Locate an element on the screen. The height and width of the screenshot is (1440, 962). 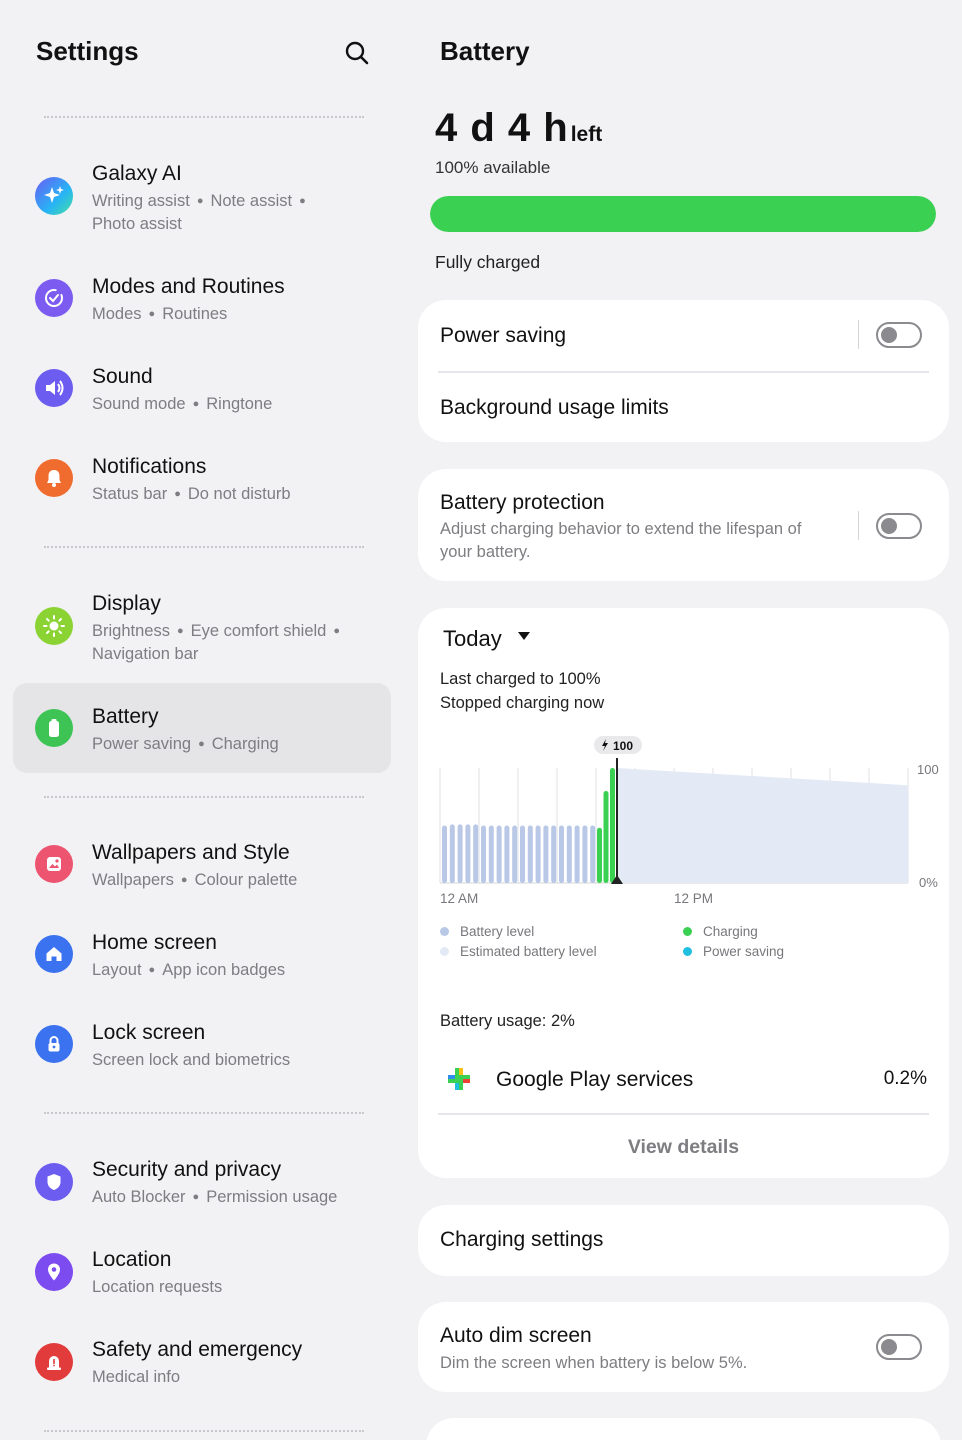
background-usage-limits: Background usage limits is located at coordinates (554, 408).